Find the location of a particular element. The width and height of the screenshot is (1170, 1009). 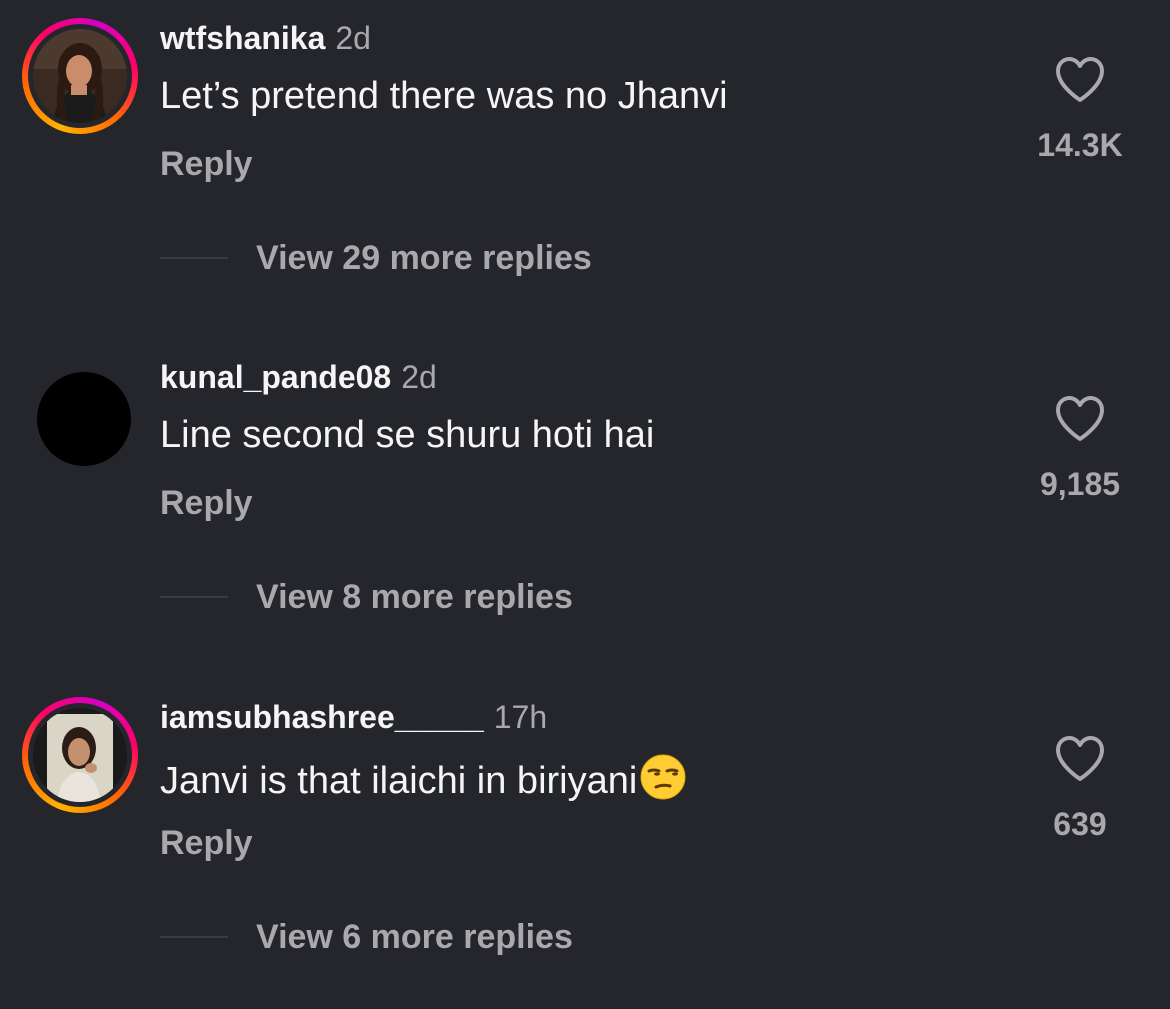

like-control: 14.3K is located at coordinates (1080, 110).